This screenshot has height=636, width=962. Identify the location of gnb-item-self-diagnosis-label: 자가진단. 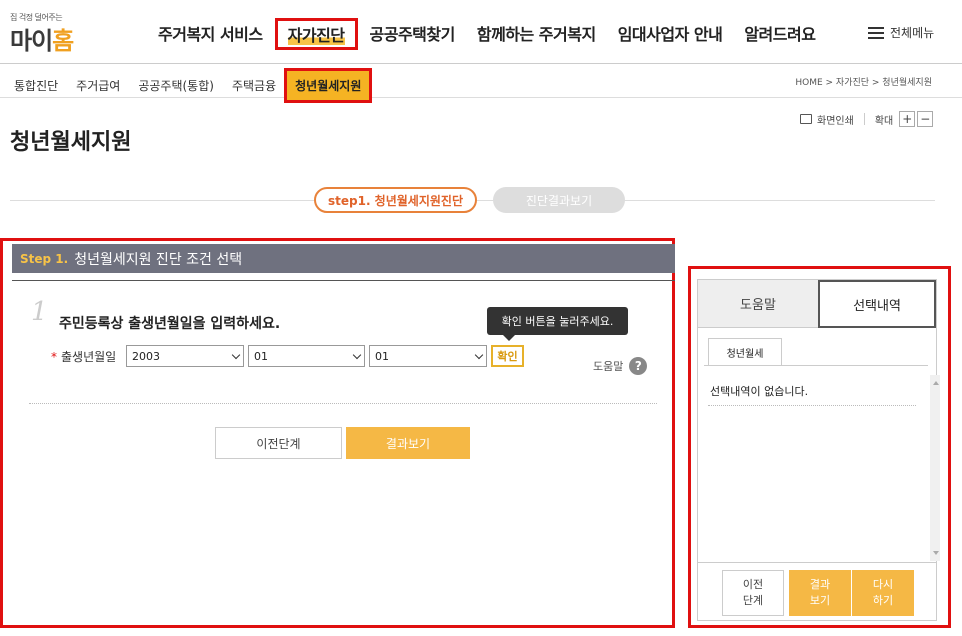
(316, 35).